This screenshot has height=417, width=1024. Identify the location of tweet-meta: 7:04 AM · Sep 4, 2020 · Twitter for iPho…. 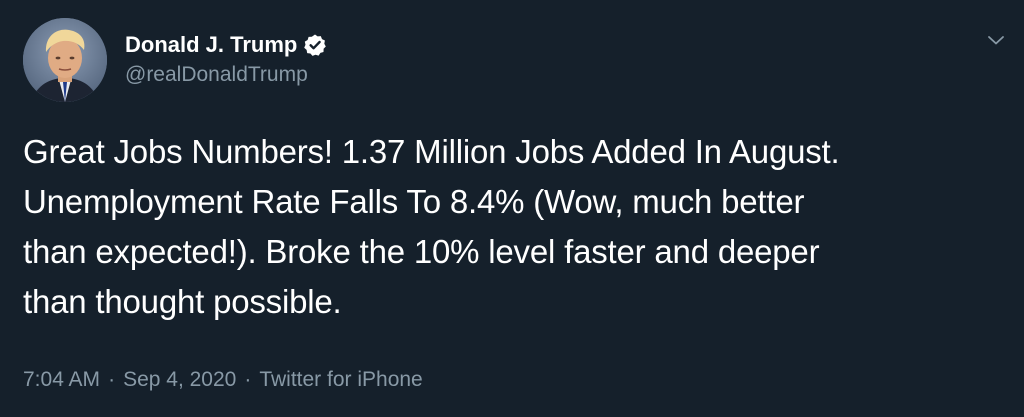
(223, 380).